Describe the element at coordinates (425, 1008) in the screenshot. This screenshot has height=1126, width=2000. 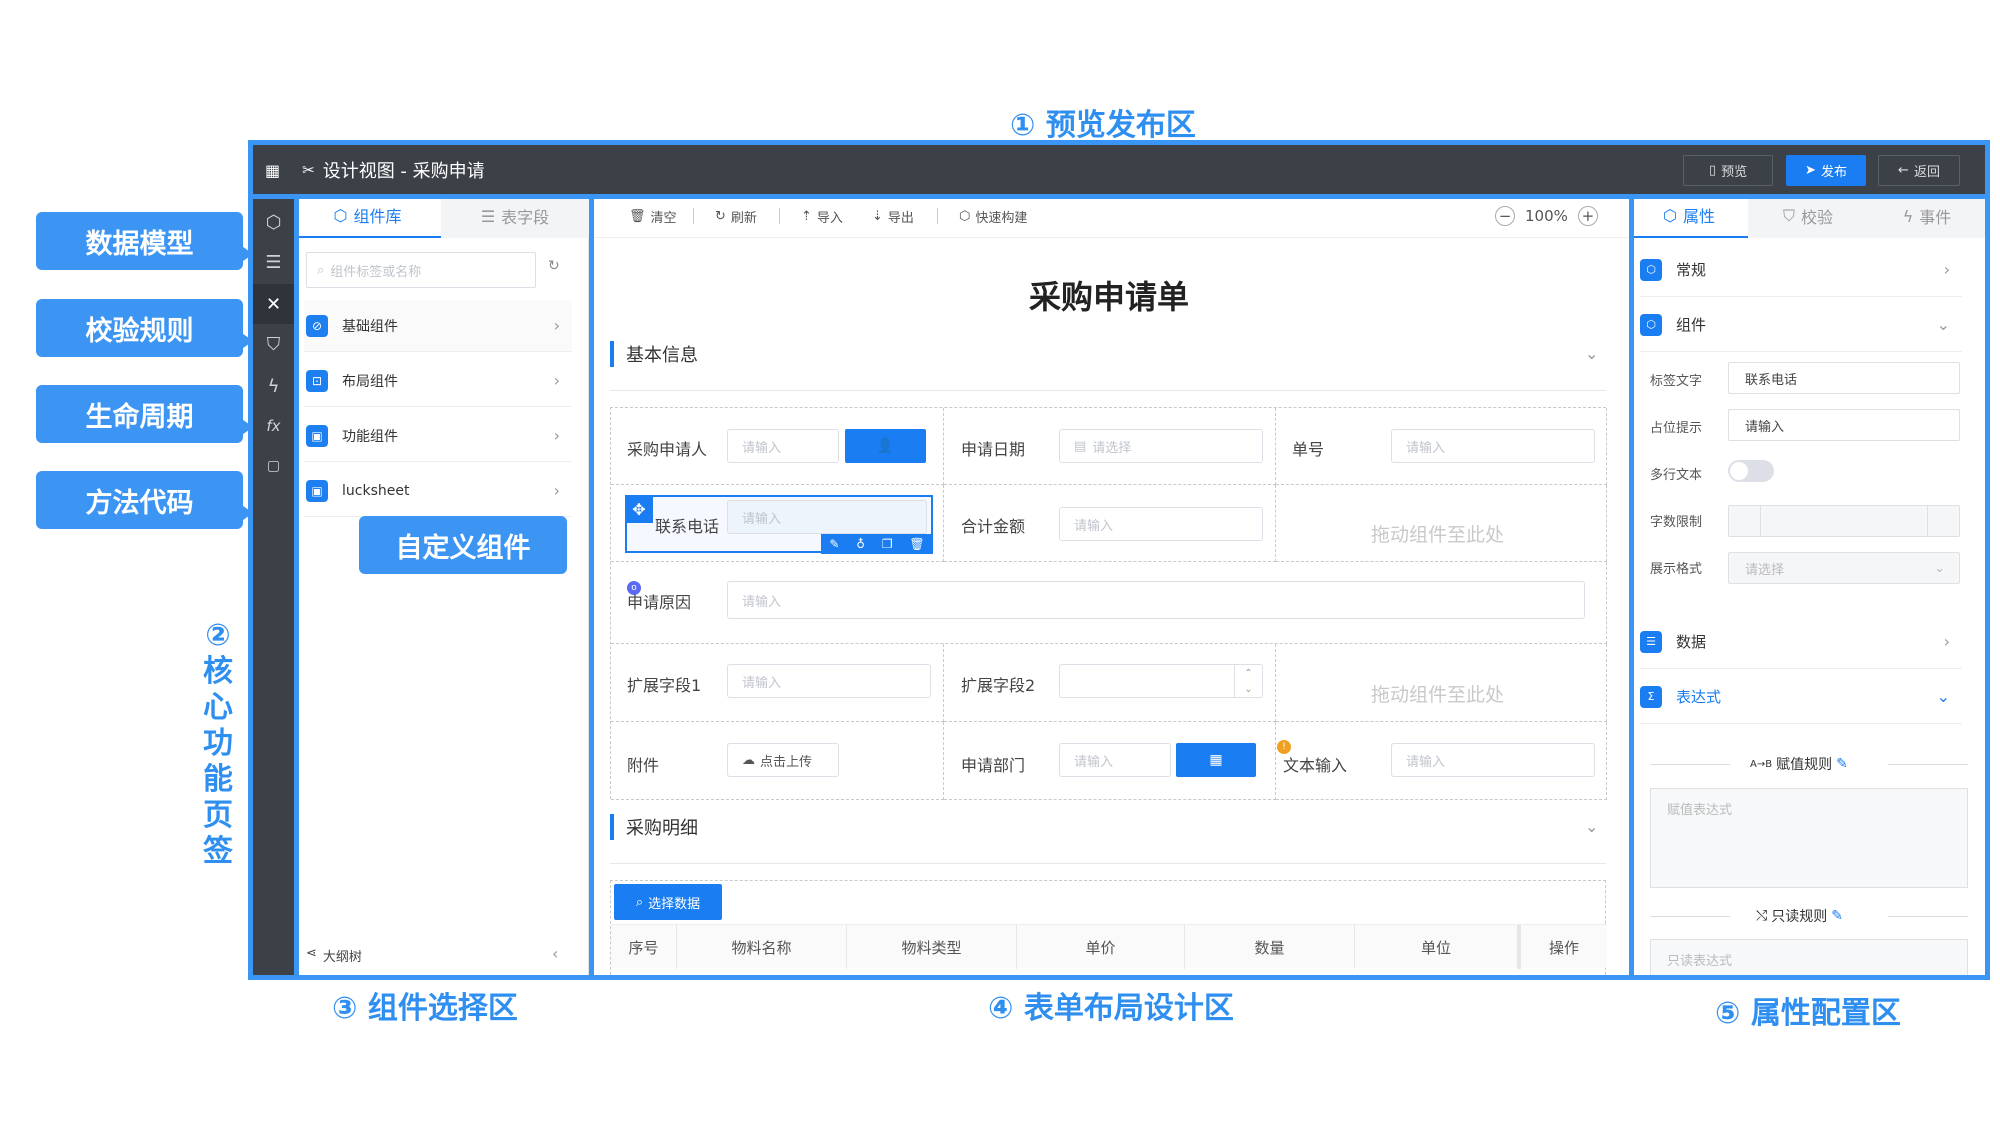
I see `component-select-annotation: ③ 组件选择区` at that location.